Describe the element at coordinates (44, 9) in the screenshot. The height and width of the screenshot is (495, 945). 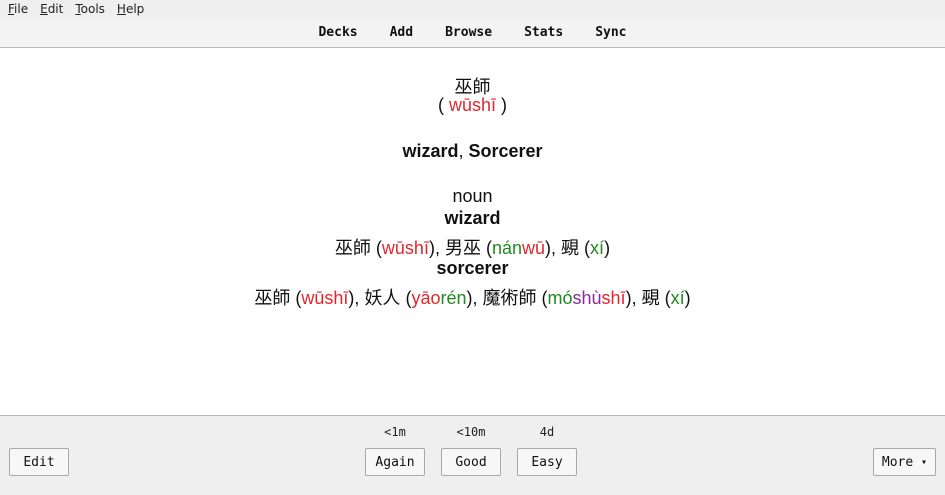
I see `menu-edit-mnemonic: E` at that location.